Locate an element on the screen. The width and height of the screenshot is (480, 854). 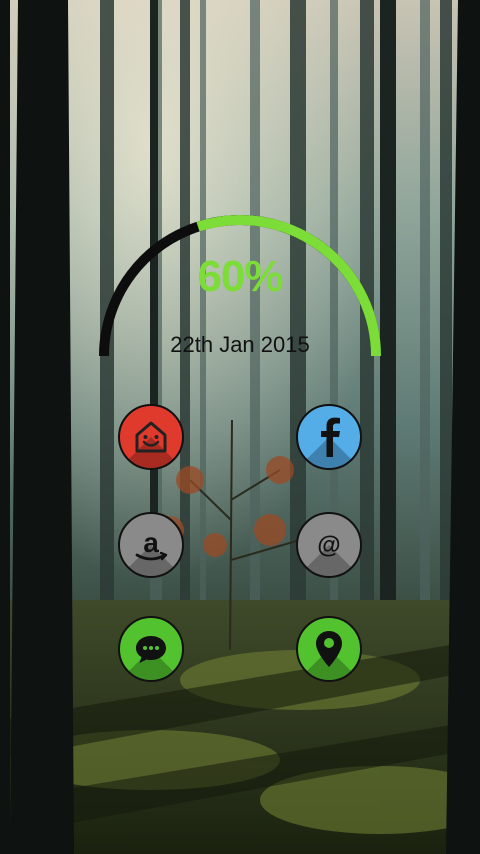
amazon-icon: a is located at coordinates (151, 545).